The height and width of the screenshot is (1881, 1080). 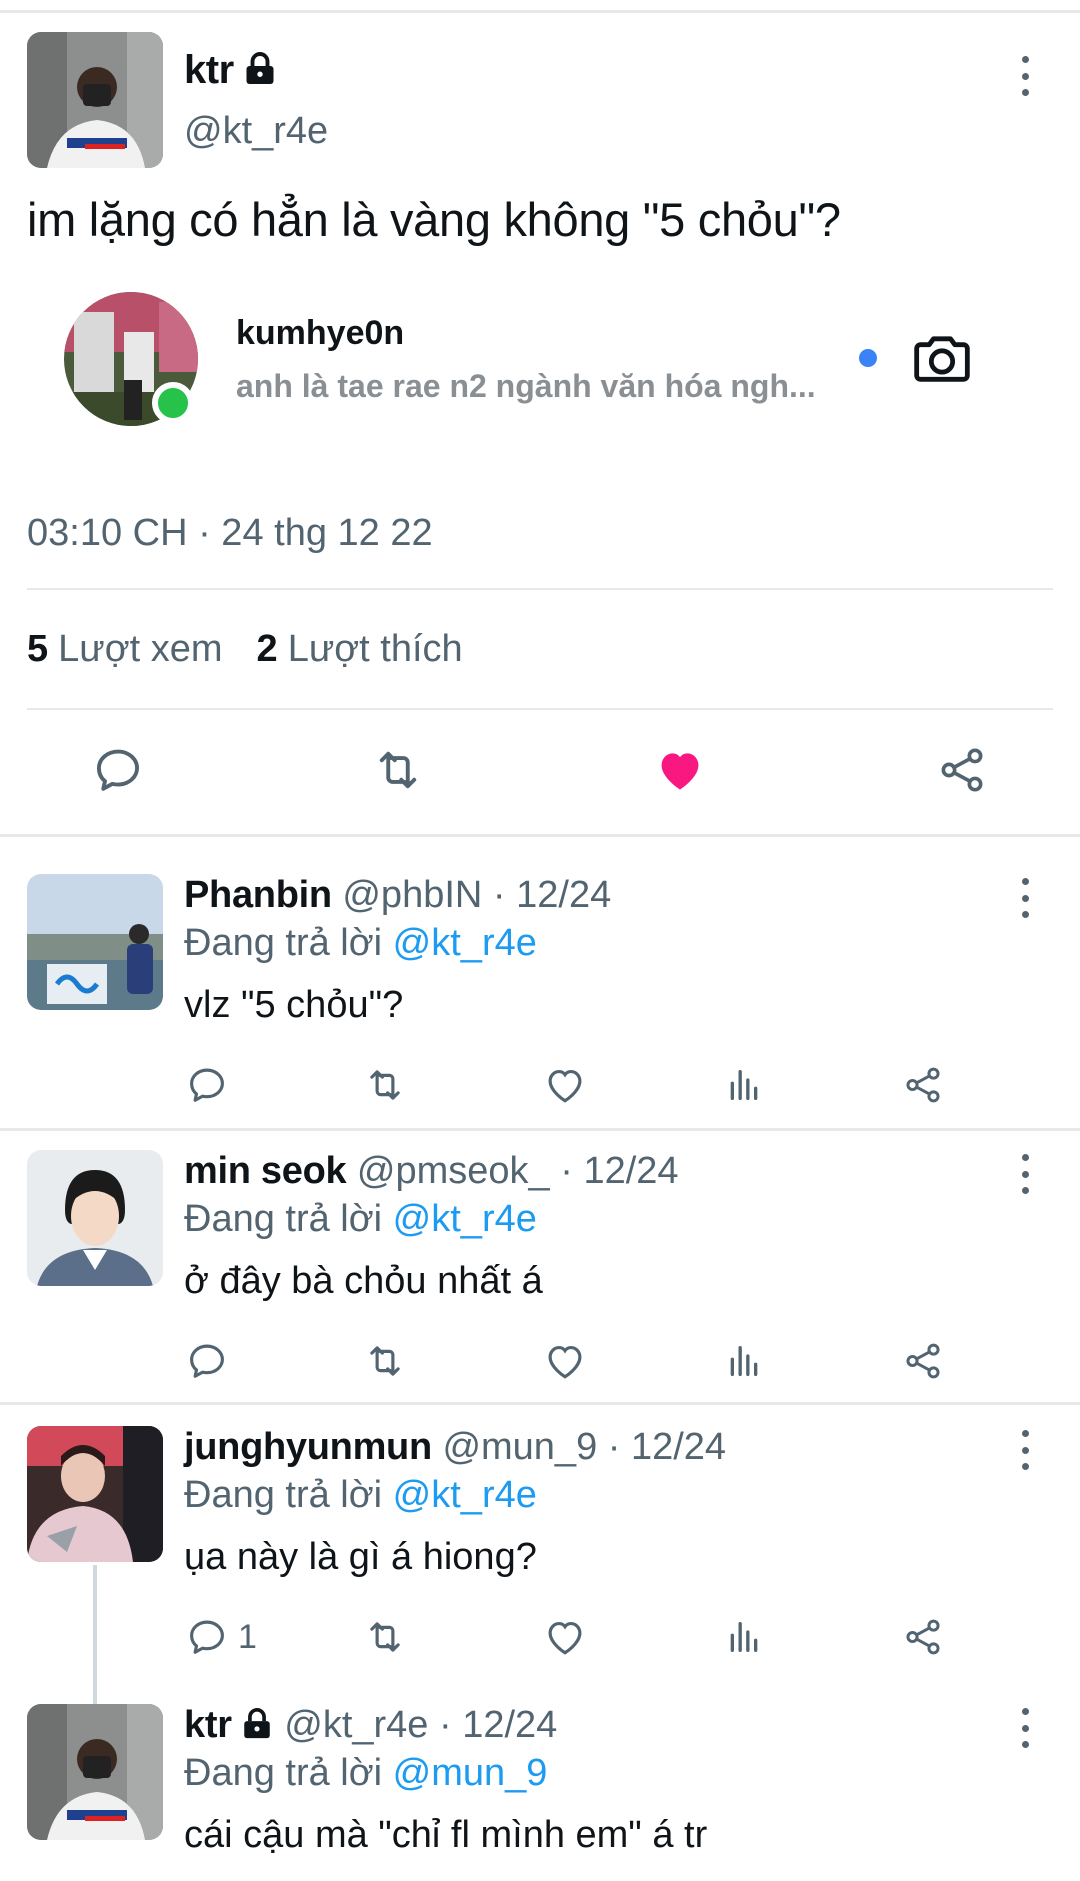 What do you see at coordinates (245, 649) in the screenshot?
I see `tweet-stats: 5 Lượt xem 2 Lượt thích` at bounding box center [245, 649].